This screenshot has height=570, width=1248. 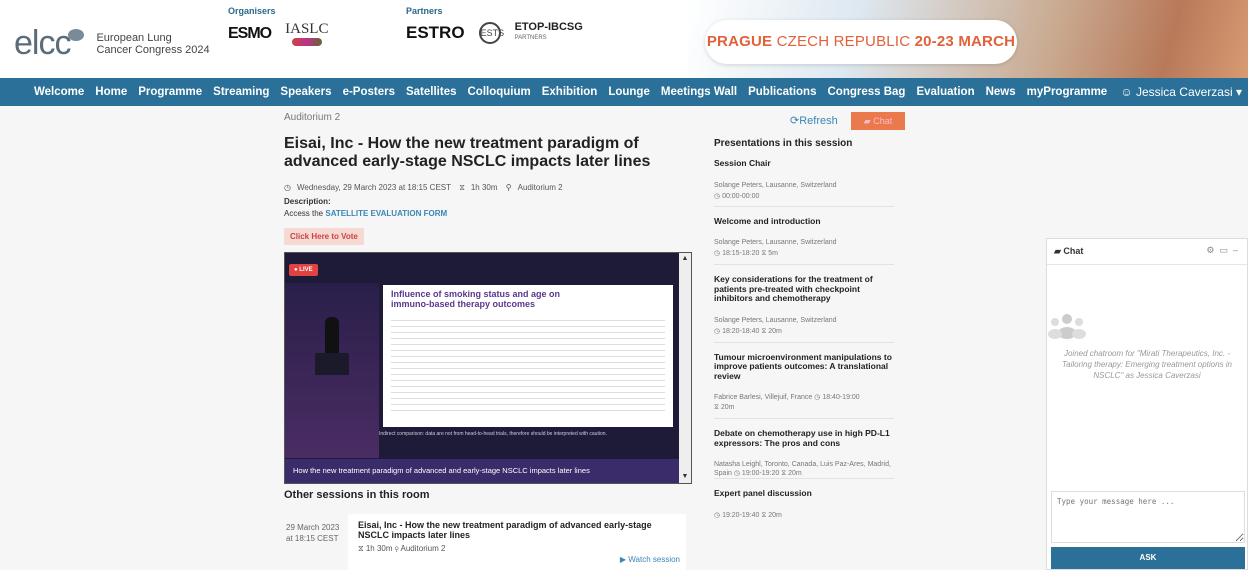 I want to click on nav-news: News, so click(x=1001, y=92).